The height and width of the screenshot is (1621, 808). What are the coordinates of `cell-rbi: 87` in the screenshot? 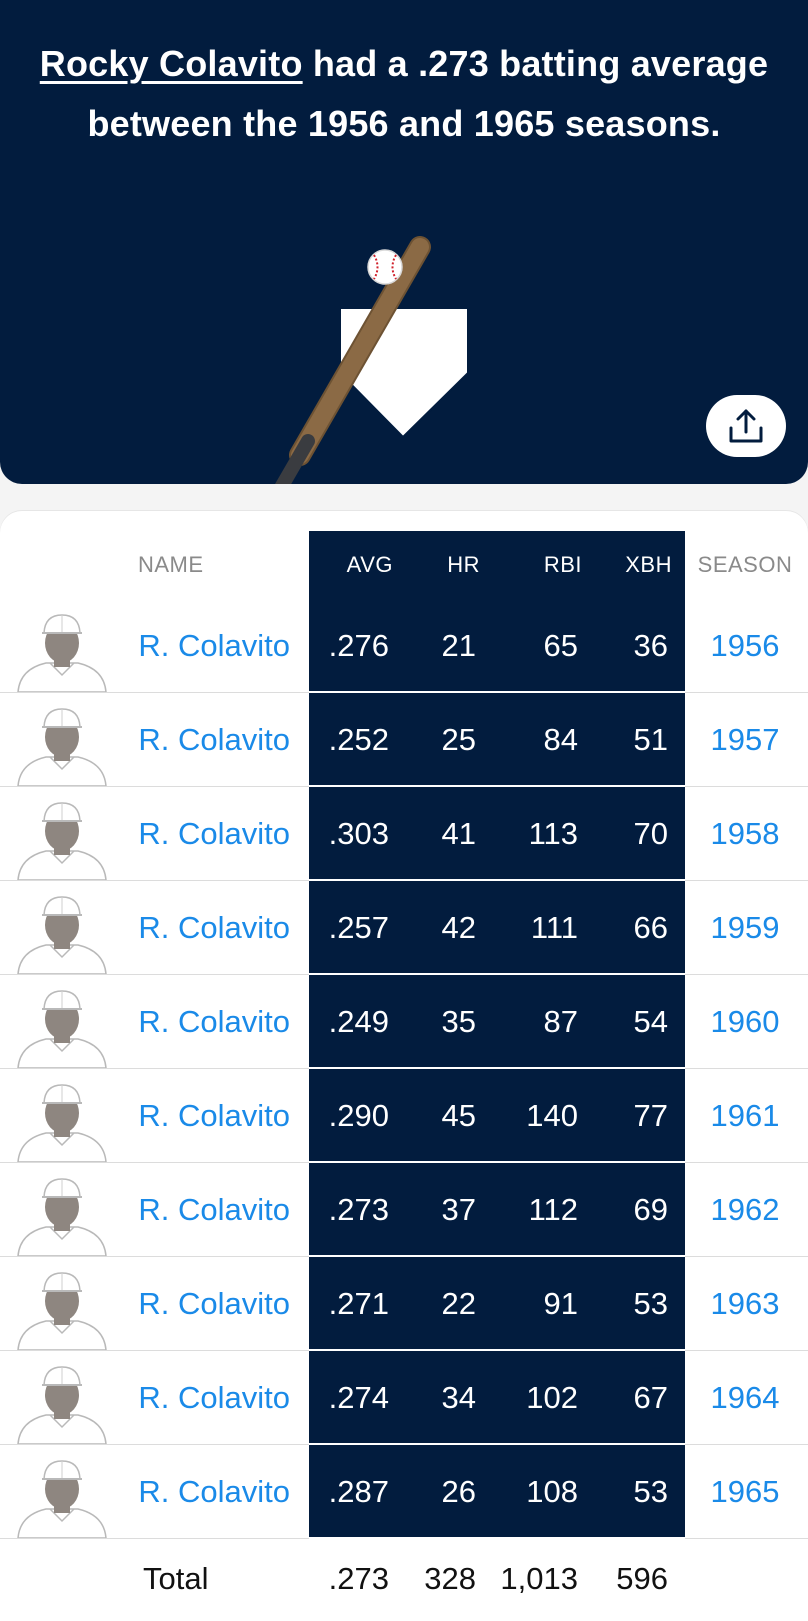 It's located at (560, 1021).